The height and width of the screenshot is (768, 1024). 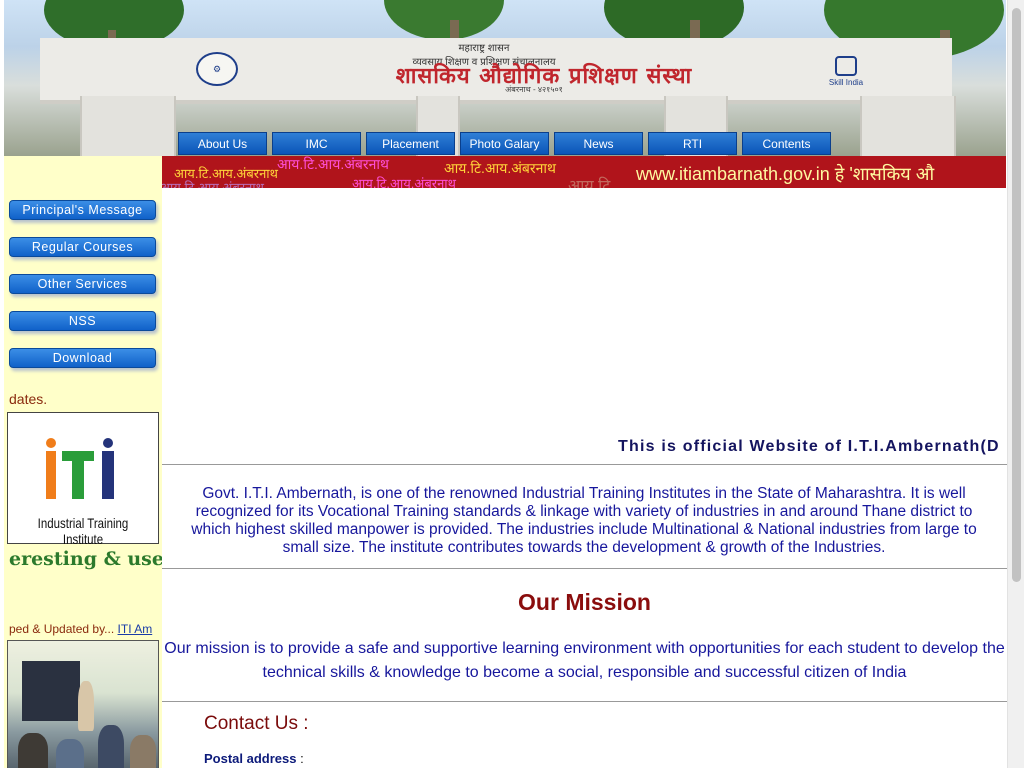 What do you see at coordinates (786, 143) in the screenshot?
I see `nav-contents: Contents` at bounding box center [786, 143].